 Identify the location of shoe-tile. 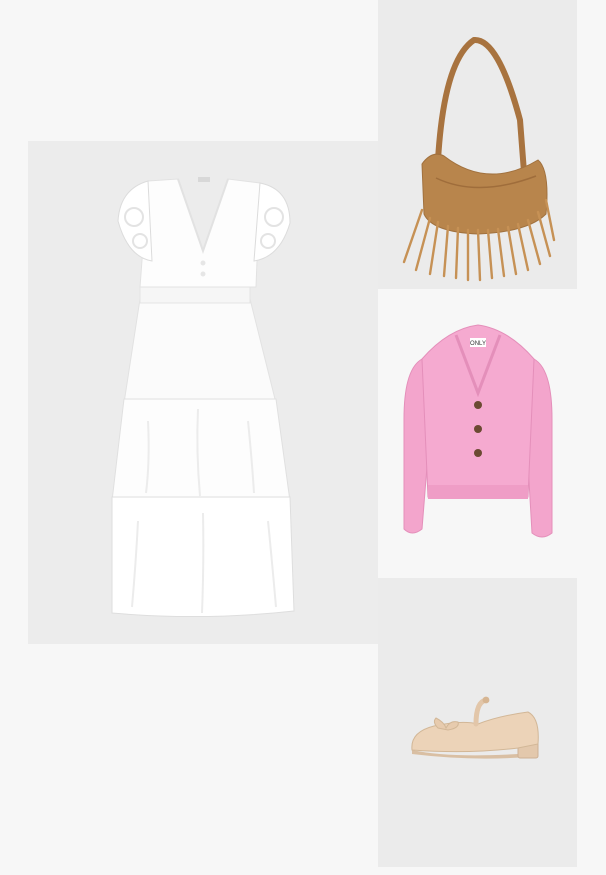
(477, 722).